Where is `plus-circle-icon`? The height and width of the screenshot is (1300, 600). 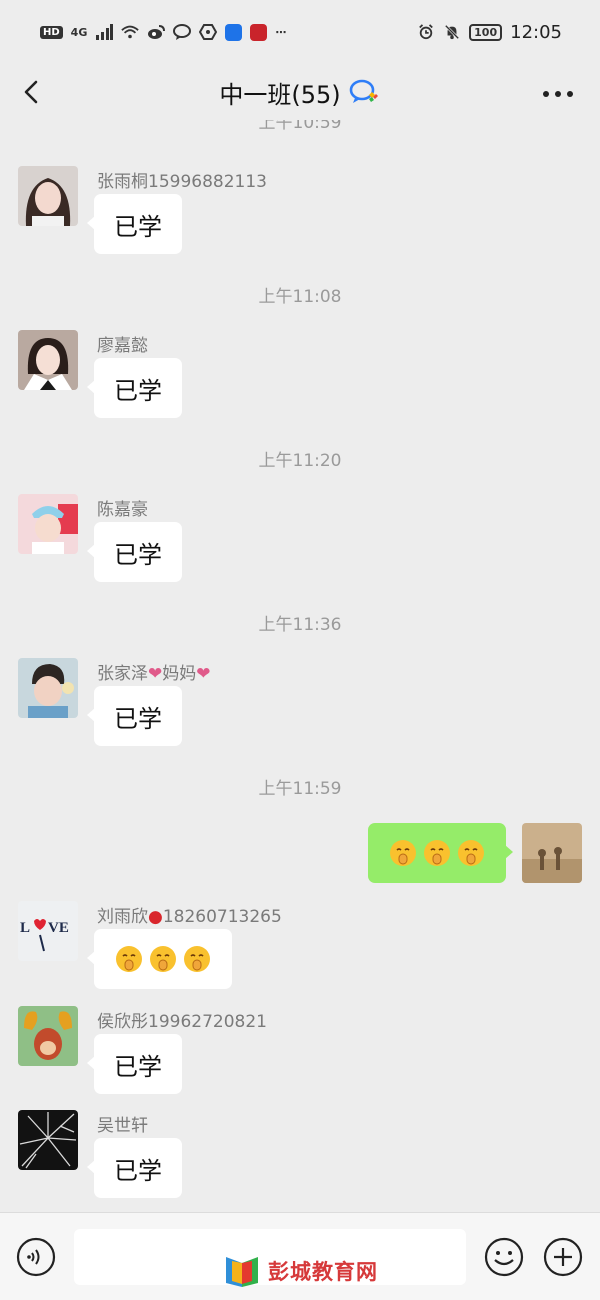 plus-circle-icon is located at coordinates (563, 1257).